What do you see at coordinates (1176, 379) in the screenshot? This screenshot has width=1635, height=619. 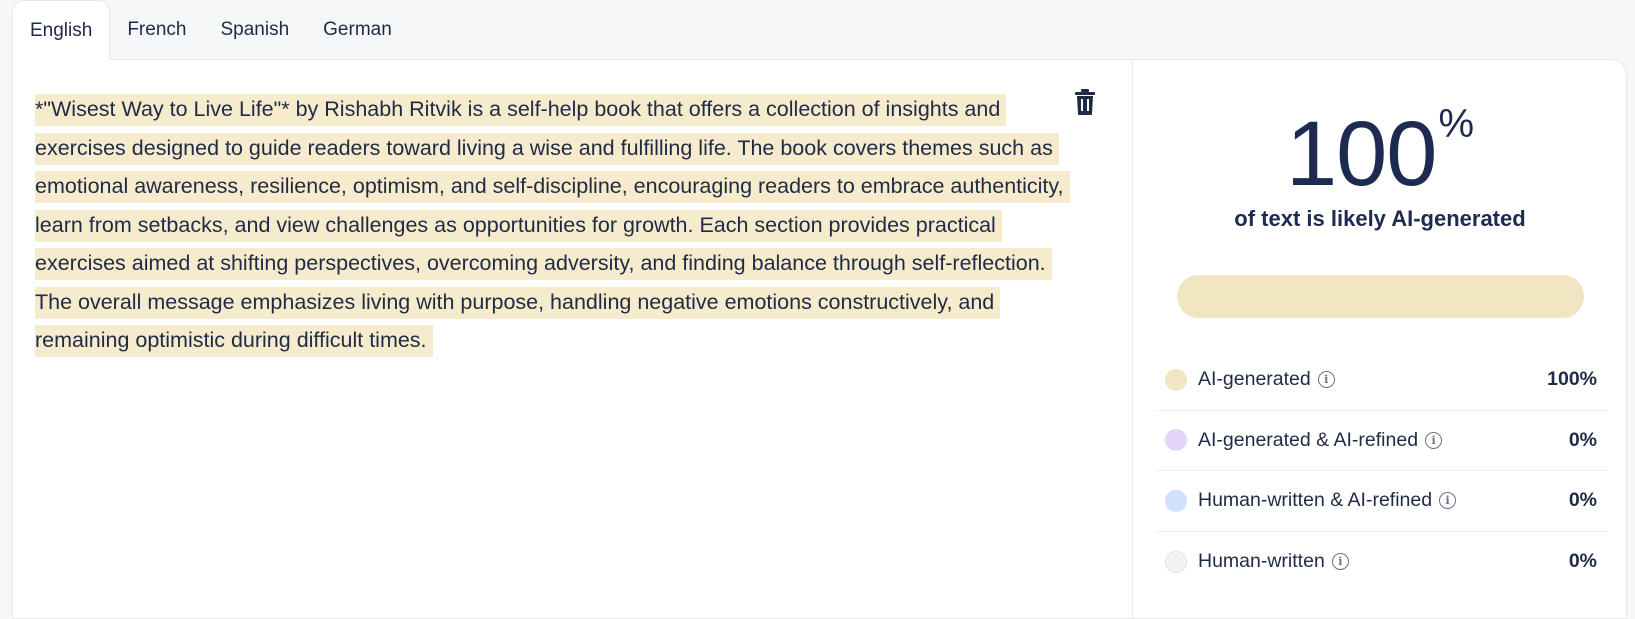 I see `ai-generated-dot` at bounding box center [1176, 379].